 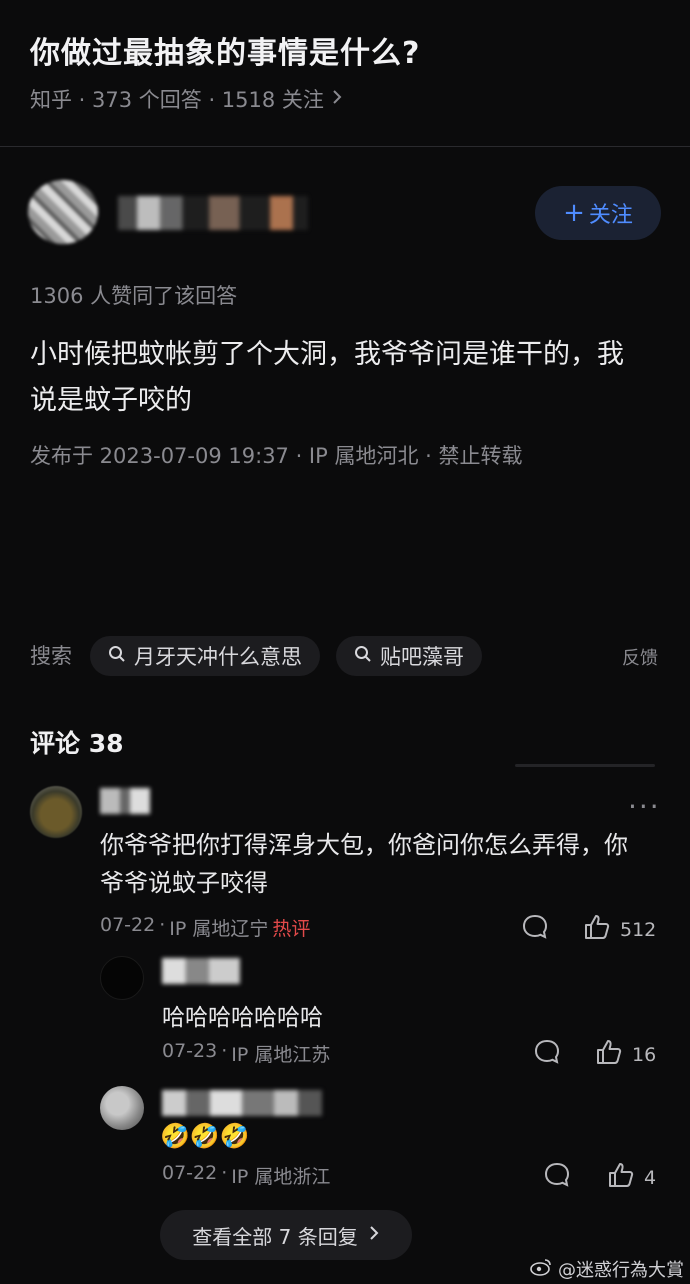 I want to click on commenter-name-blurred, so click(x=125, y=801).